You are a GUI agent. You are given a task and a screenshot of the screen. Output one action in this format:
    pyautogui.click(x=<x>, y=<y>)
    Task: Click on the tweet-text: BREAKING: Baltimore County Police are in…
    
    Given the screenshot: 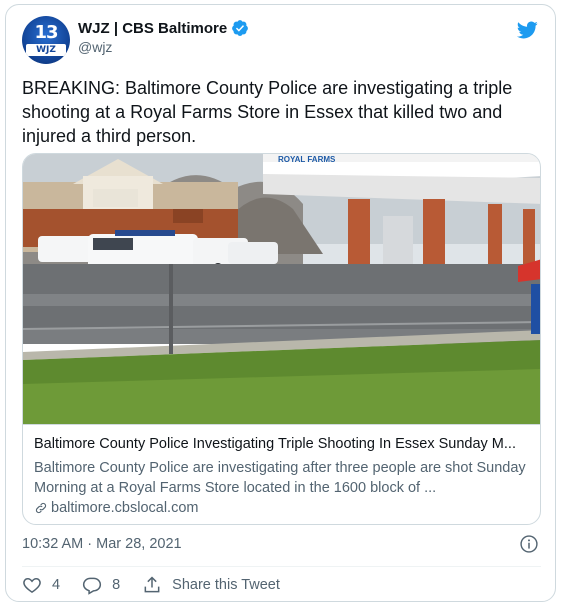 What is the action you would take?
    pyautogui.click(x=267, y=112)
    